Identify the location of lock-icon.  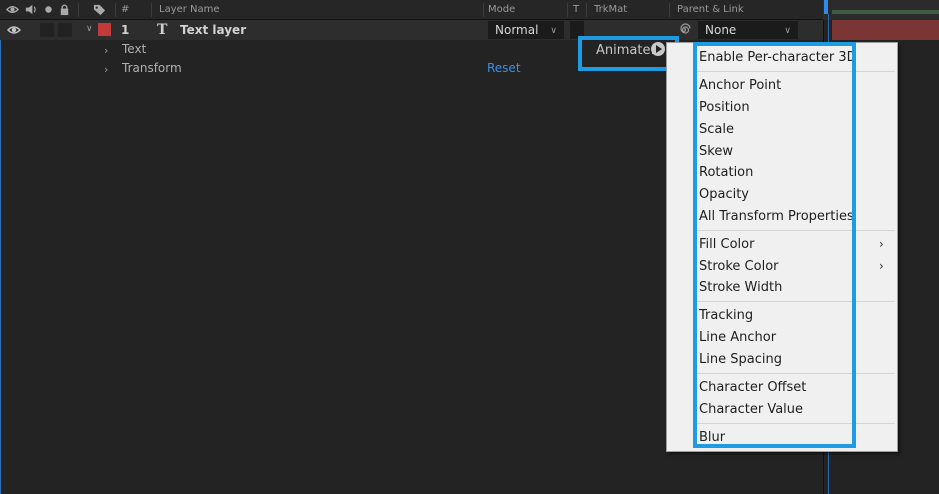
(64, 9).